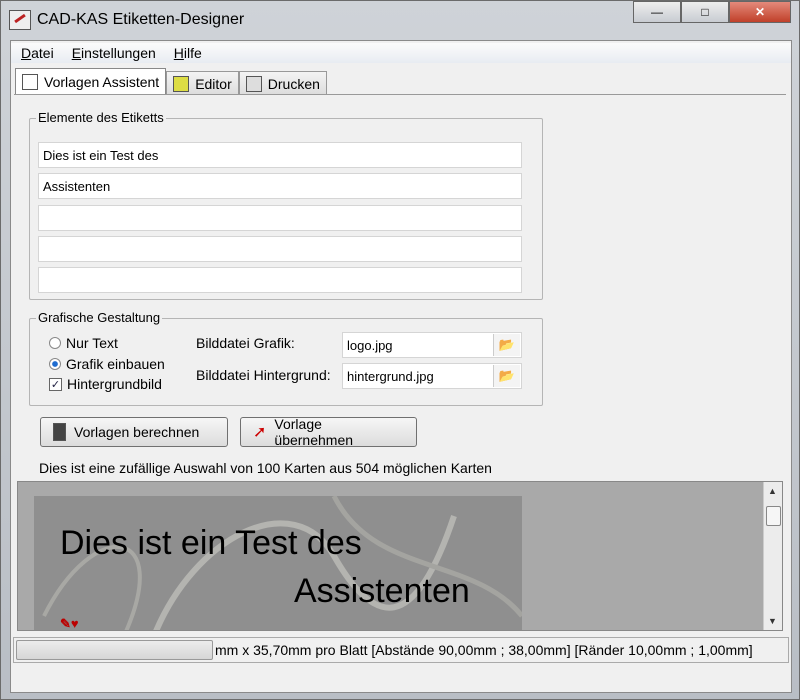 Image resolution: width=800 pixels, height=700 pixels. I want to click on elements-legend: Elemente des Etiketts, so click(101, 117).